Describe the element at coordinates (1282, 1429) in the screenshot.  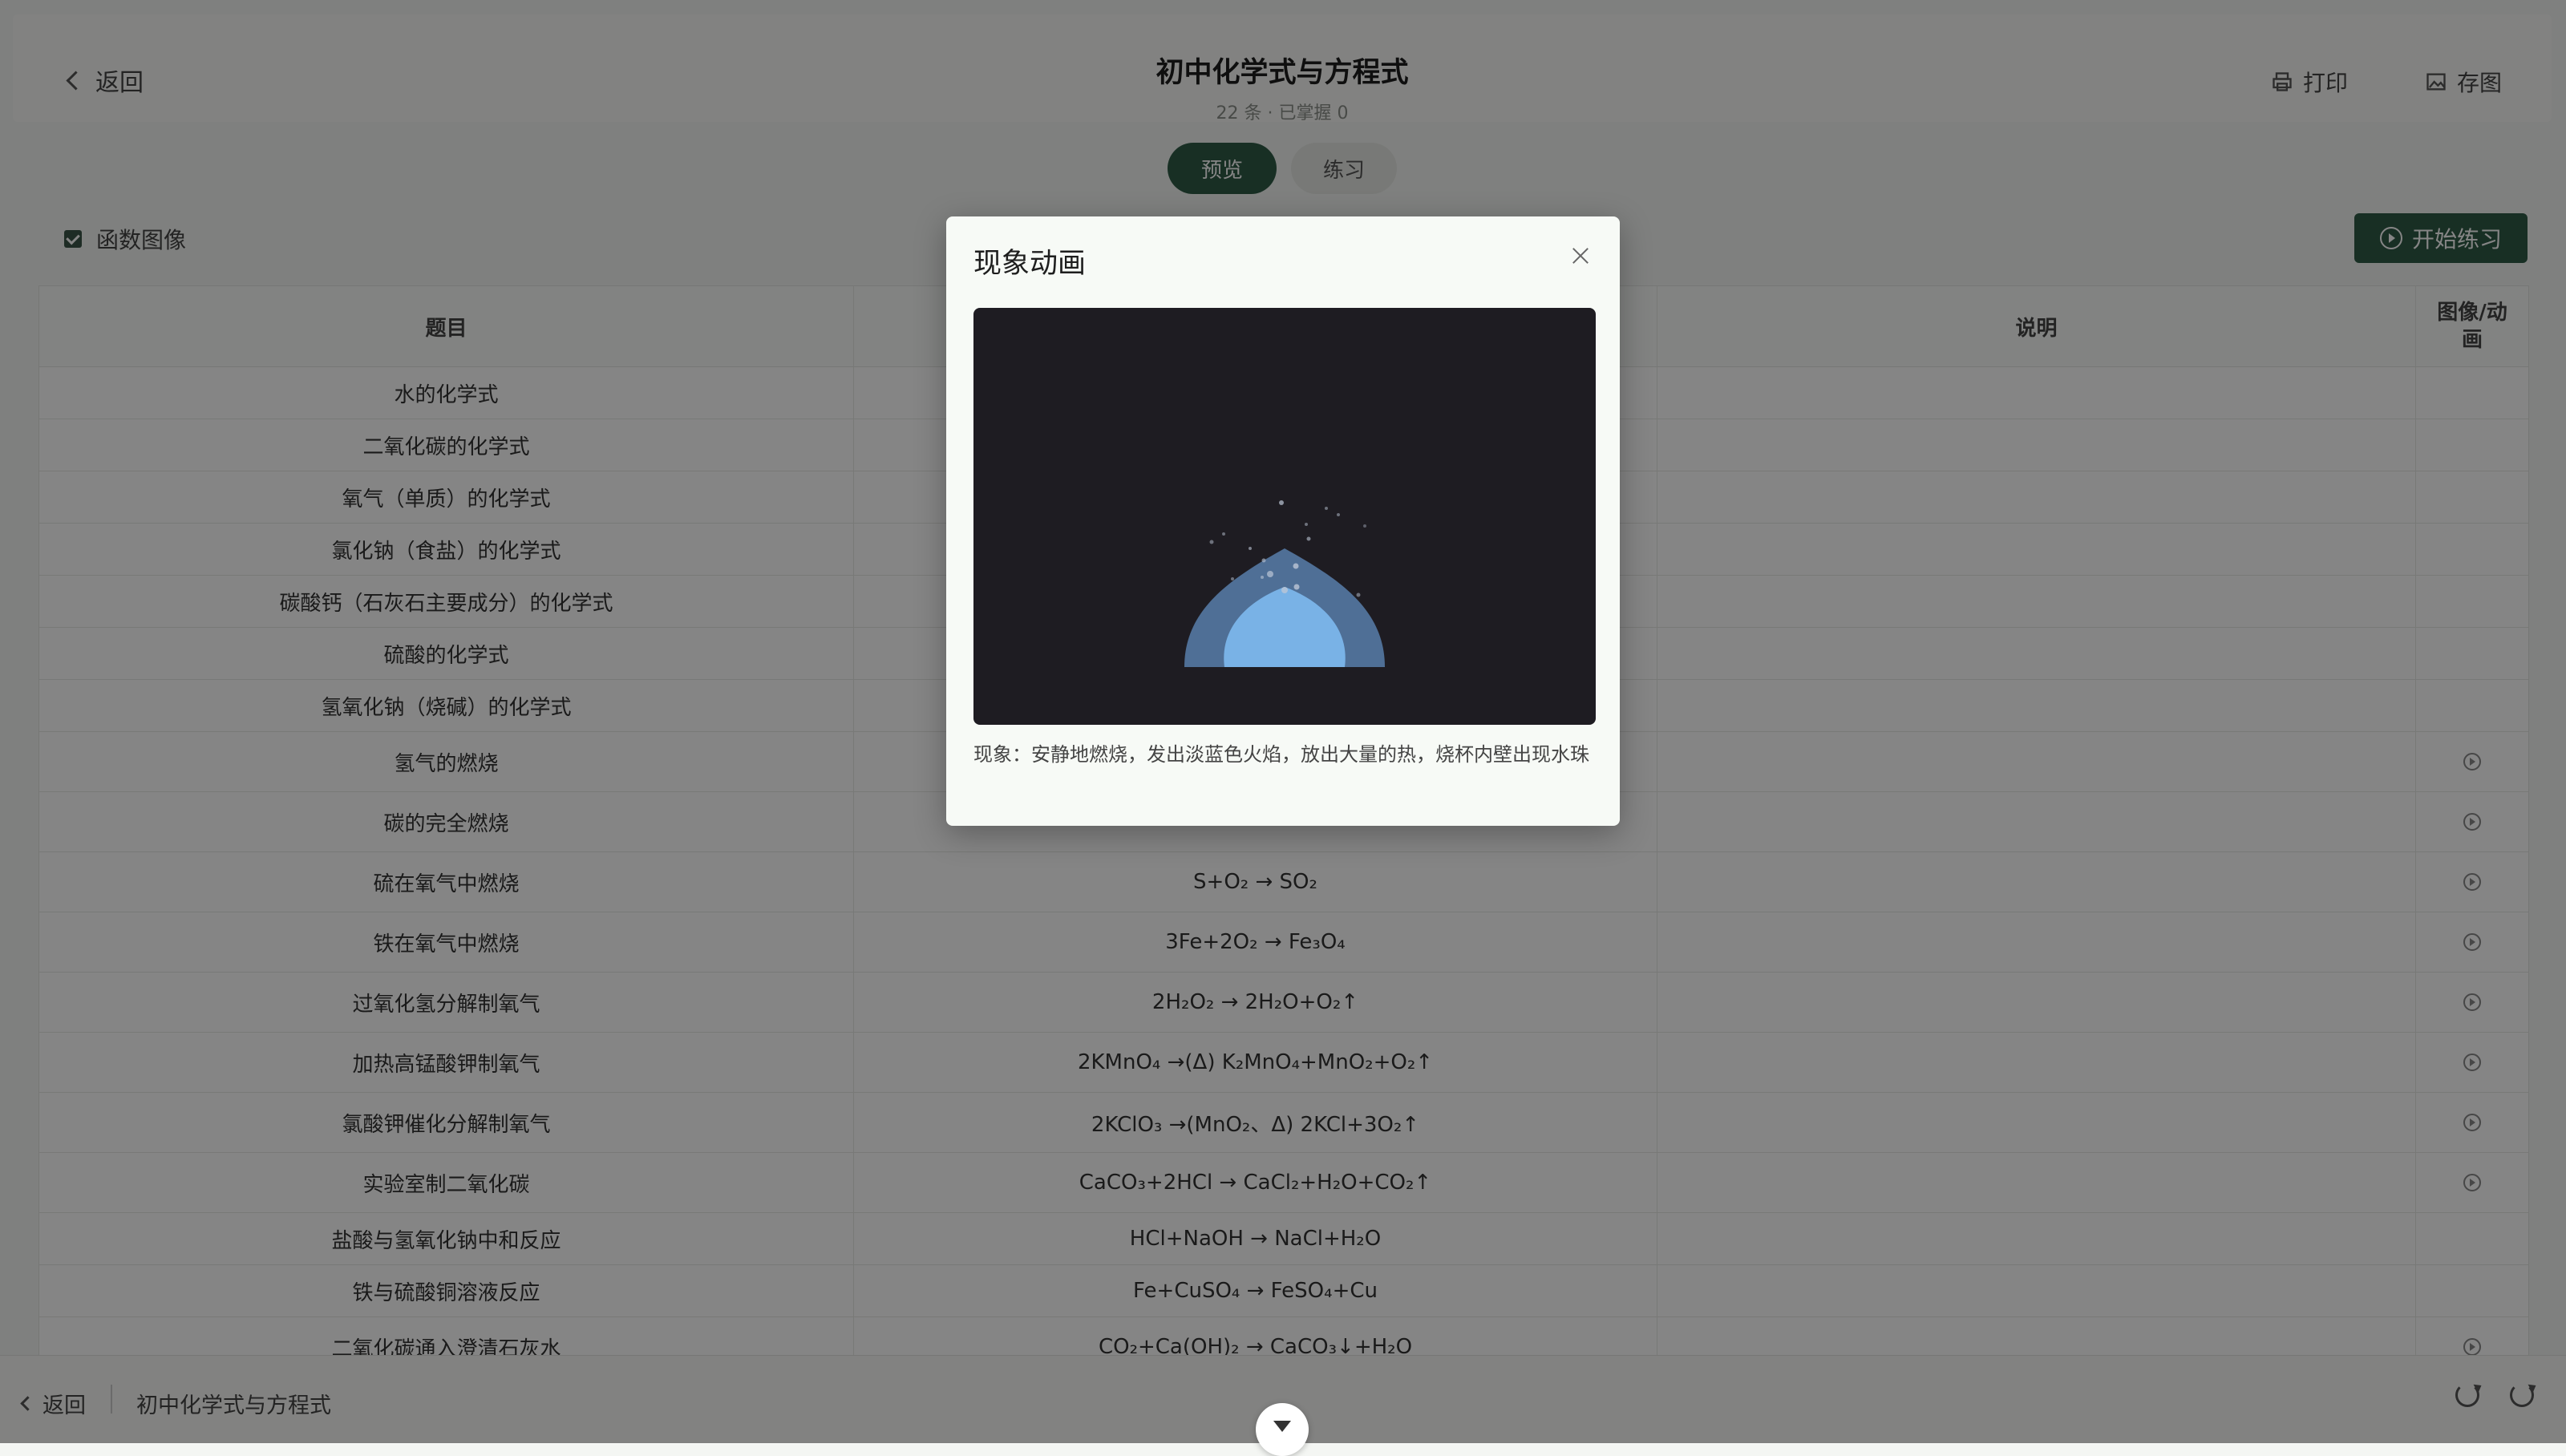
I see `expand-handle-icon` at that location.